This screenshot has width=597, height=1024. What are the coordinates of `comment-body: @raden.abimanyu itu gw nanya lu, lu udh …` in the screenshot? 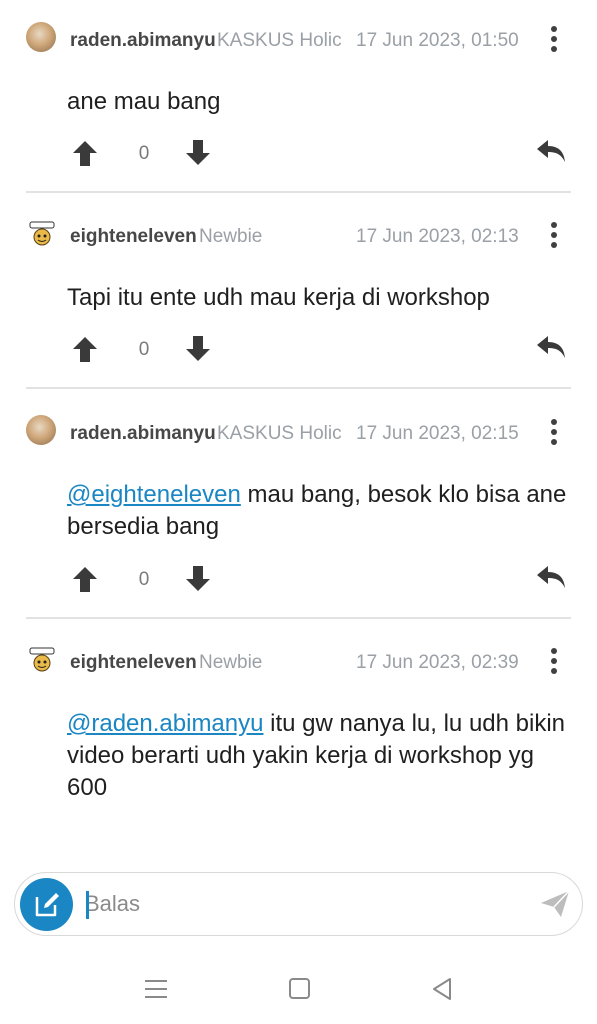 It's located at (317, 756).